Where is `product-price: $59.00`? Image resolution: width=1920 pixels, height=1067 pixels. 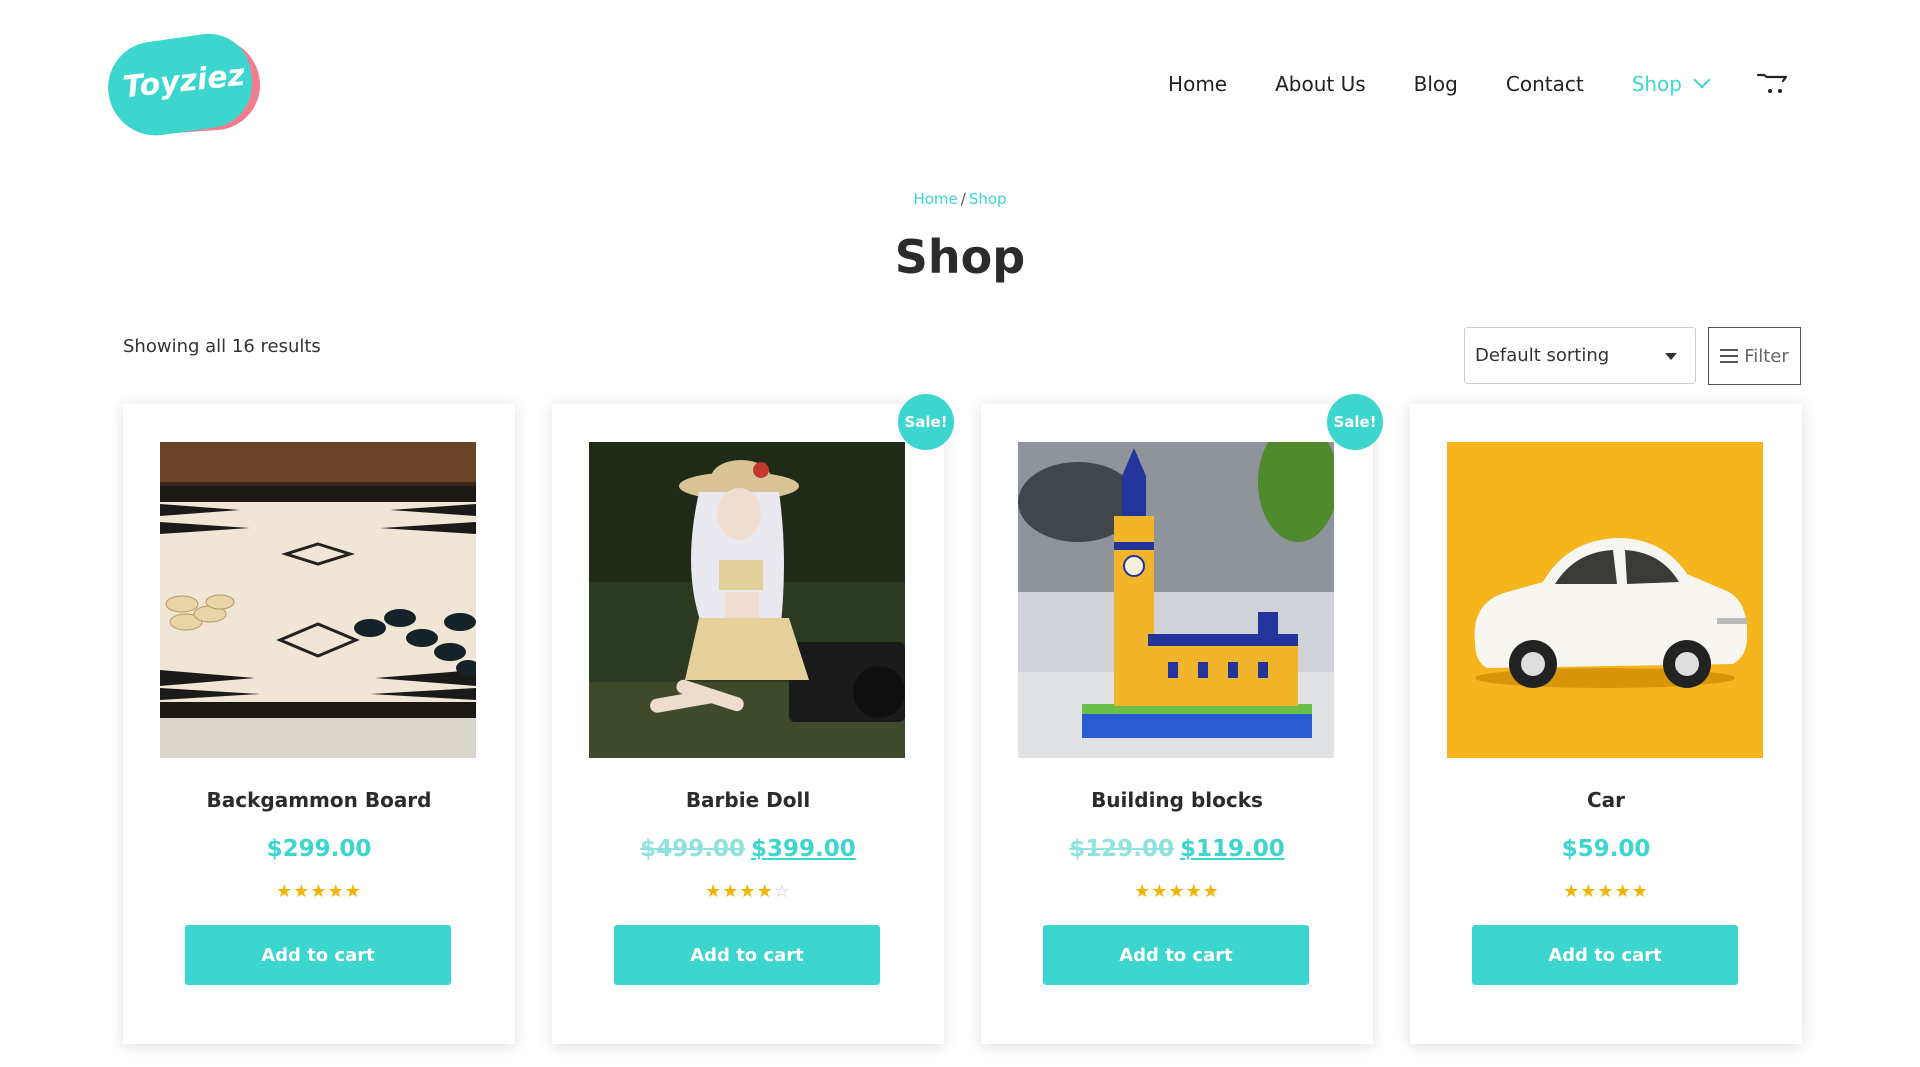 product-price: $59.00 is located at coordinates (1606, 849).